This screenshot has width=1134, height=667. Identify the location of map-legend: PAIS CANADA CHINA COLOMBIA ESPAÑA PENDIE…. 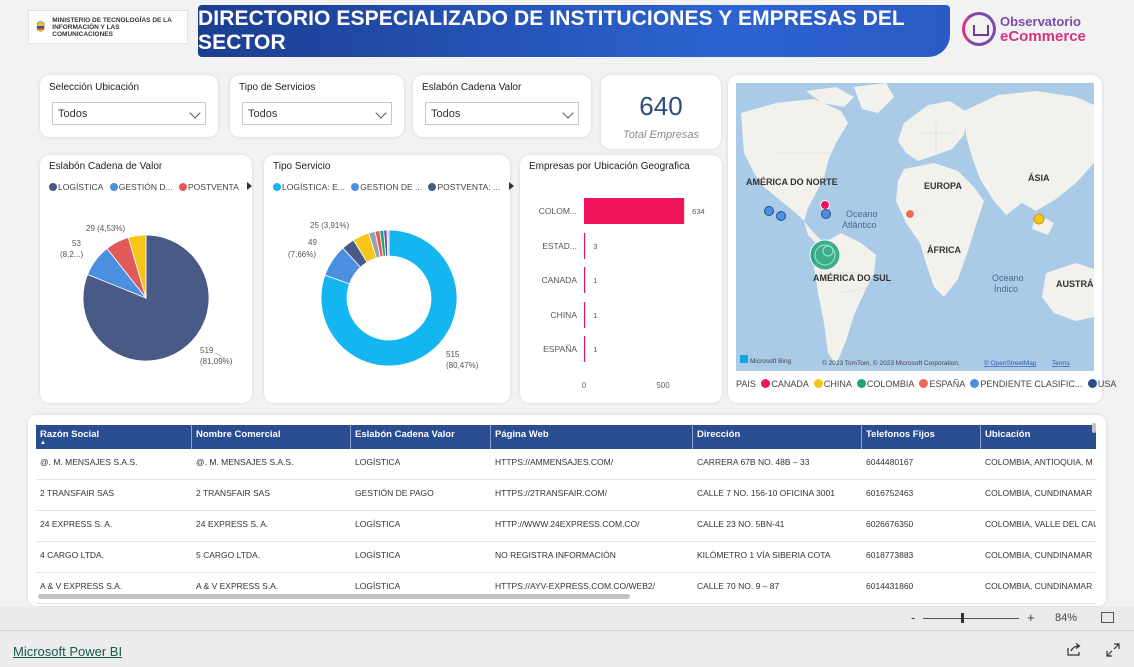
(926, 384).